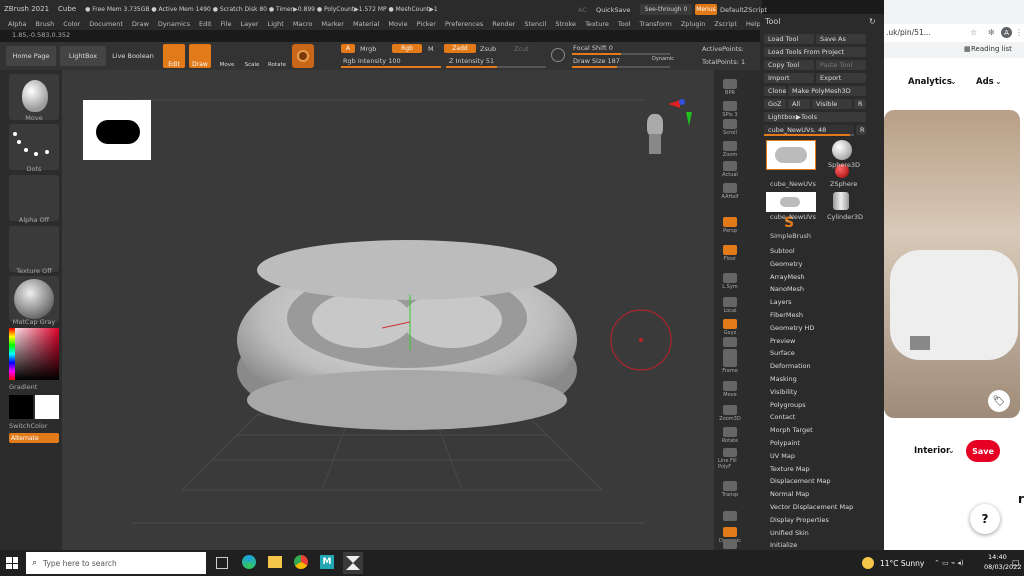 Image resolution: width=1024 pixels, height=576 pixels. I want to click on m-app-icon: M, so click(327, 562).